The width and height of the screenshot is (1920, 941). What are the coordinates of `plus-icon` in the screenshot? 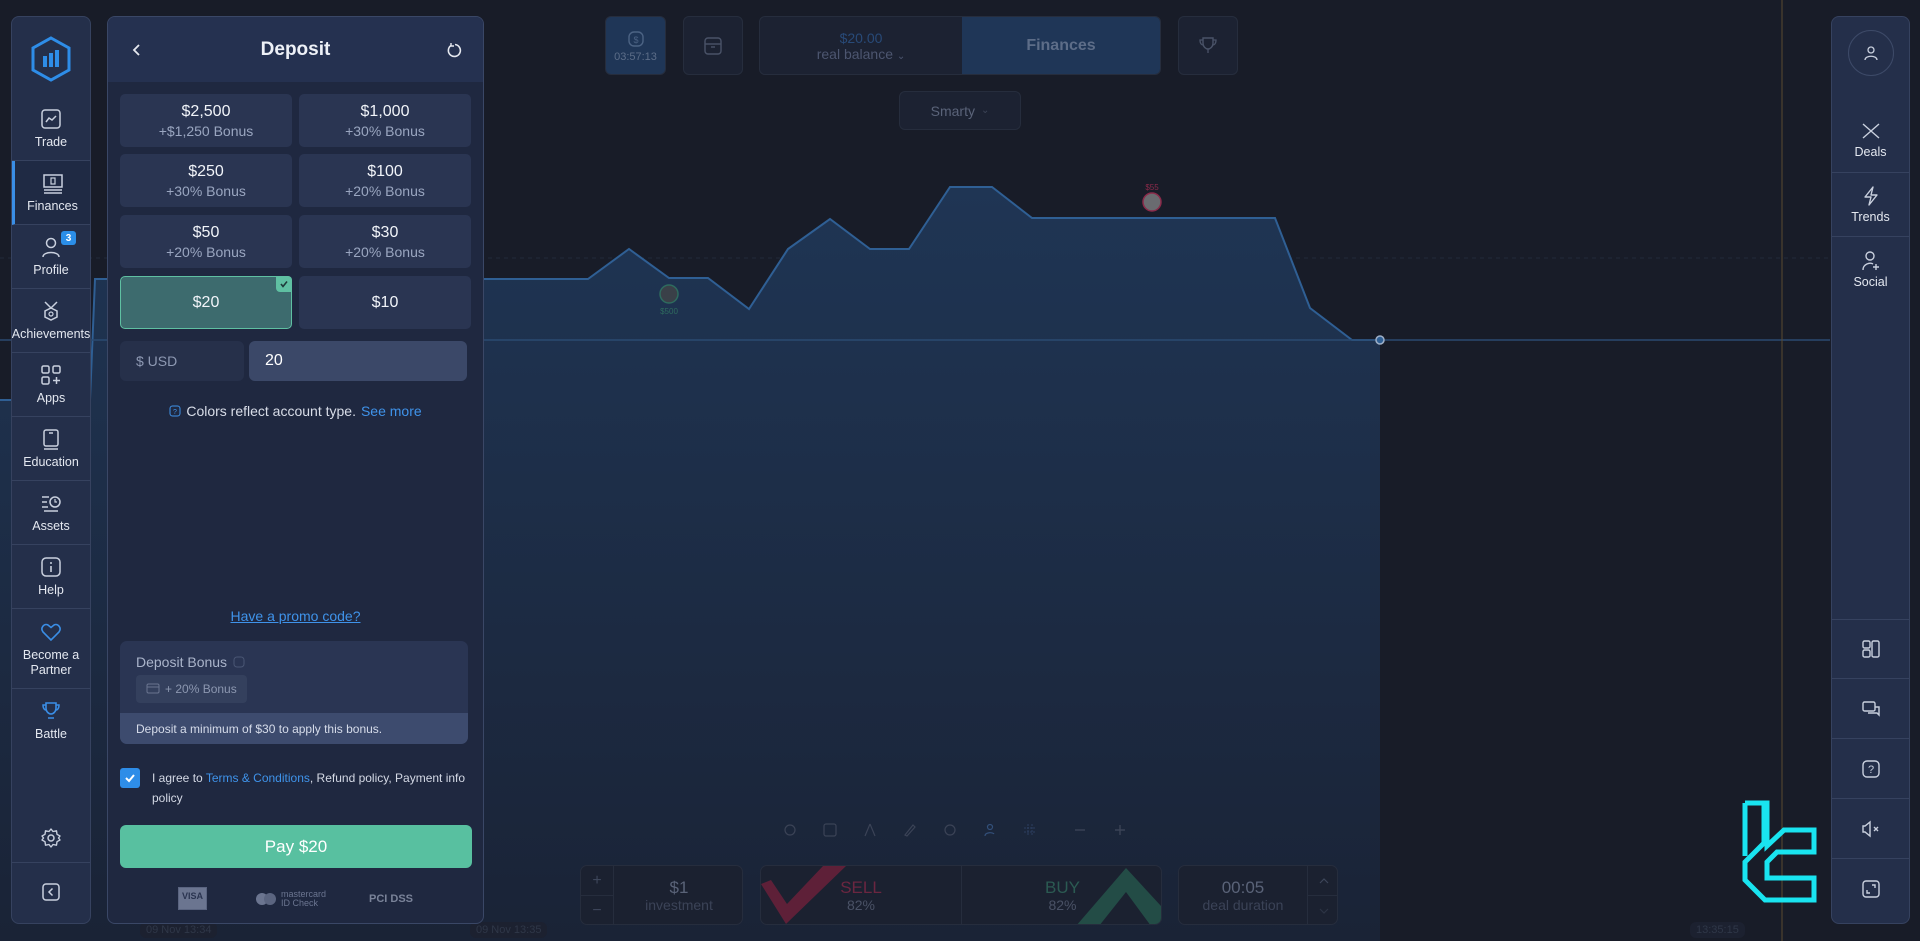 It's located at (1120, 830).